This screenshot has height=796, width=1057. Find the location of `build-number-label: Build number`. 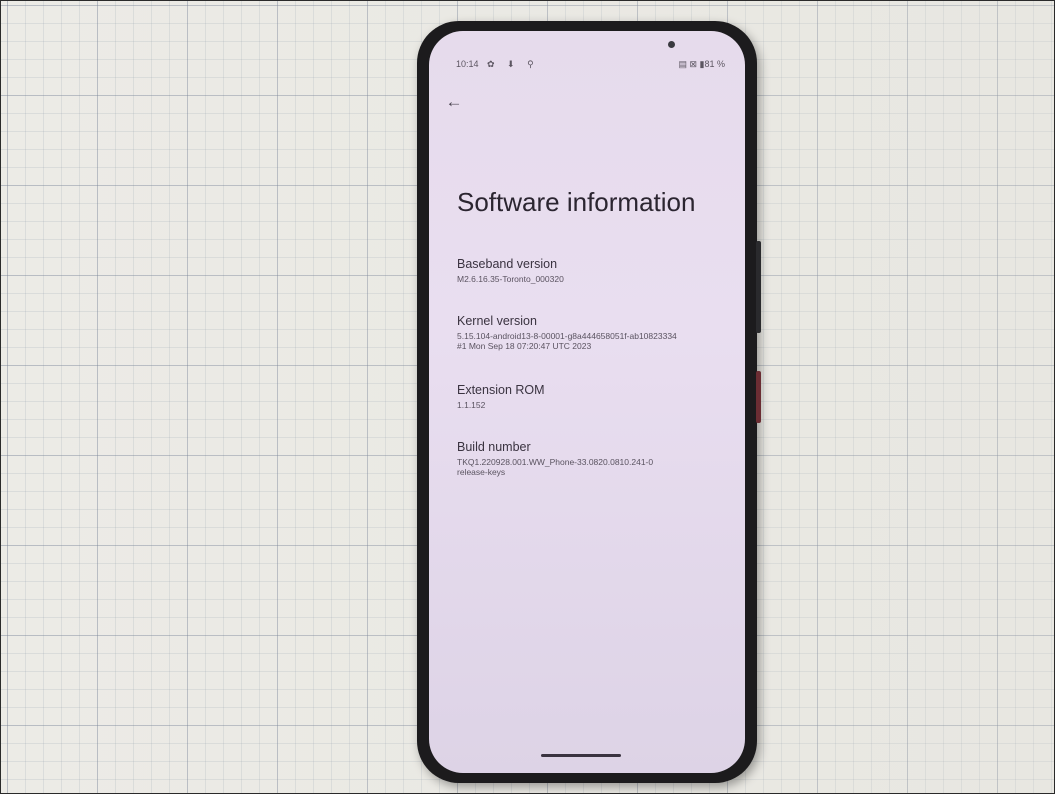

build-number-label: Build number is located at coordinates (494, 447).